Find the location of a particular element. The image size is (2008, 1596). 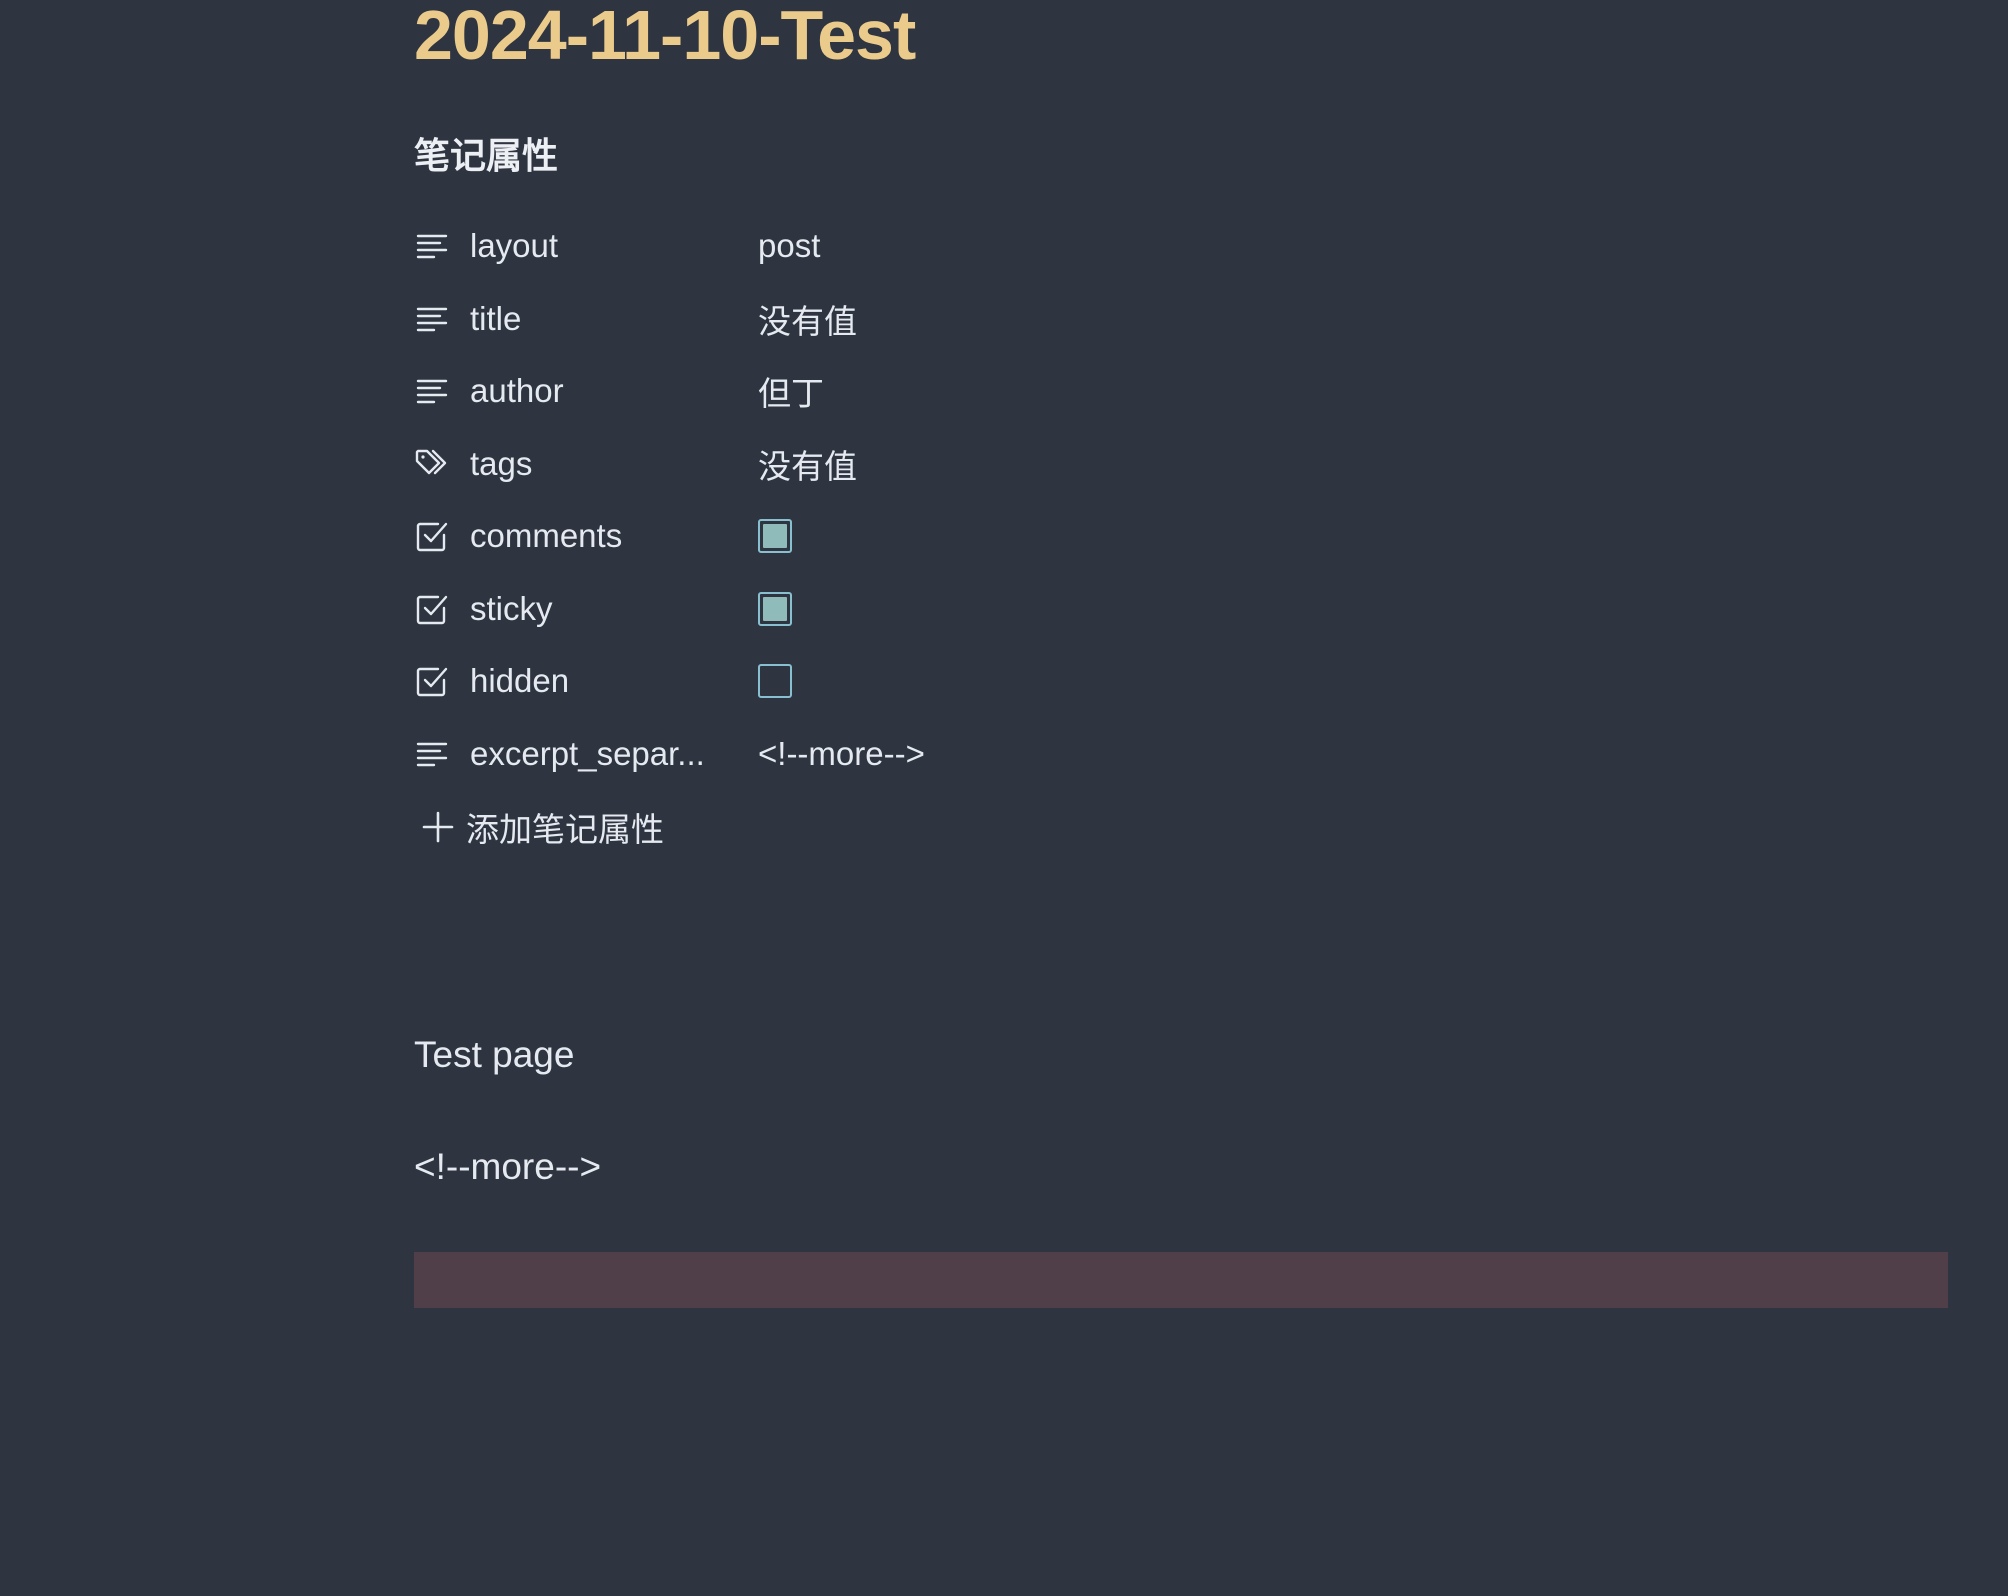

property-value: 但丁 is located at coordinates (791, 391).